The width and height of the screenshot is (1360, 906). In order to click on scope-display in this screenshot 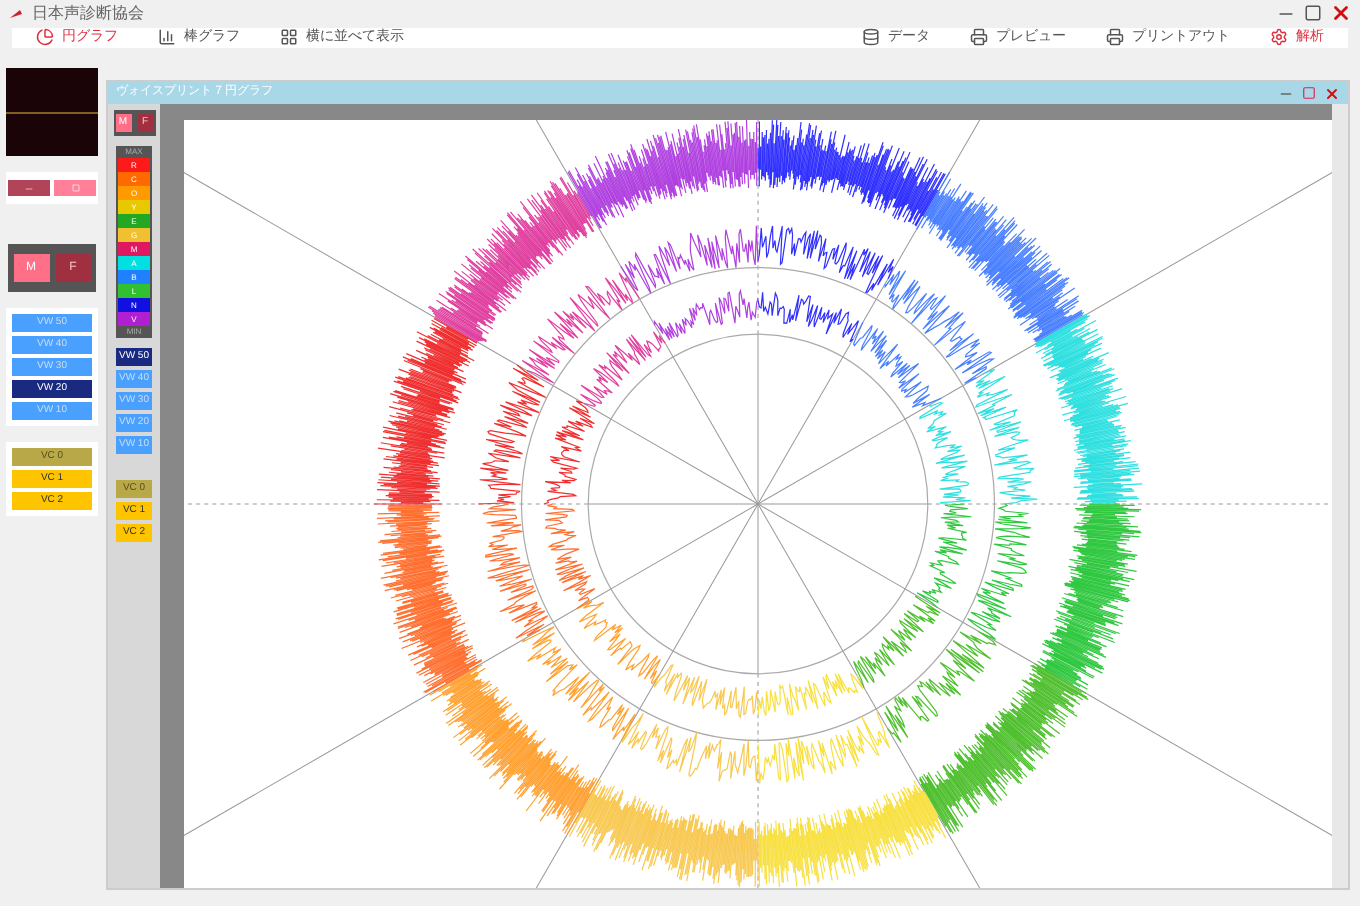, I will do `click(52, 112)`.